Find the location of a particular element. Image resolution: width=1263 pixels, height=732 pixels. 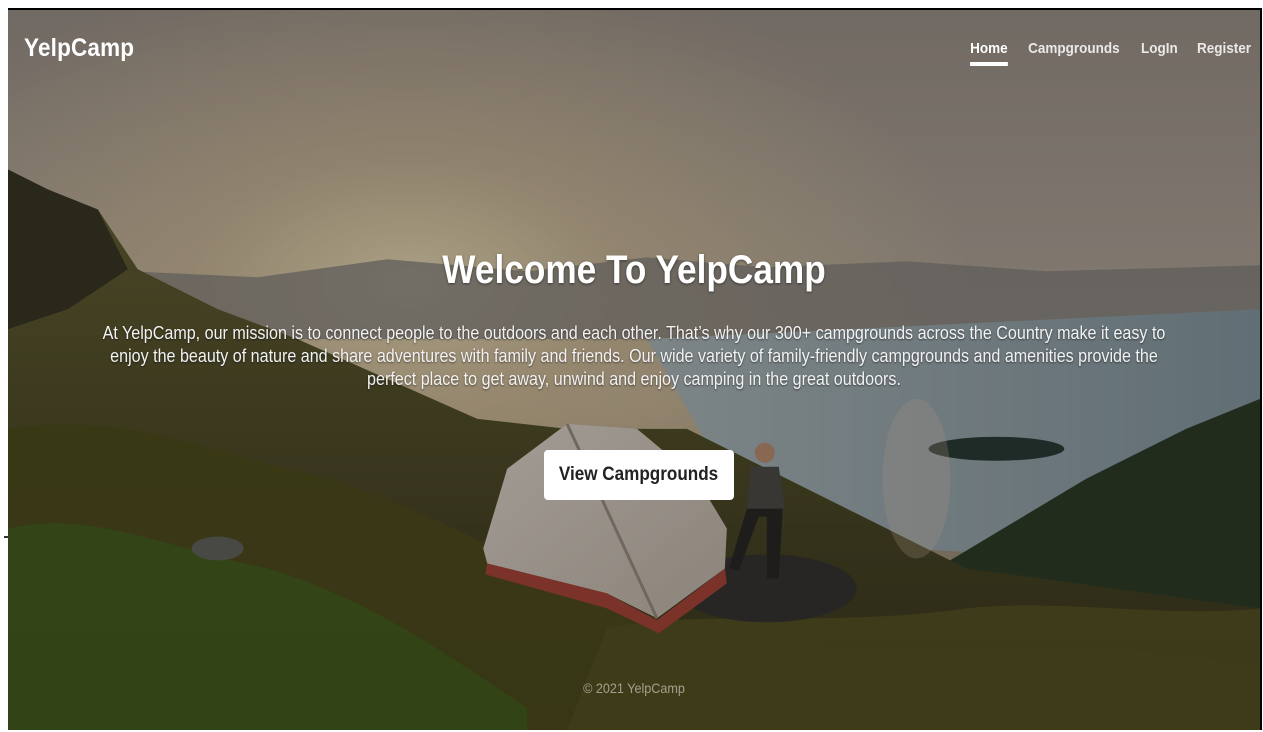

nav-links: Home Campgrounds LogIn Register is located at coordinates (1111, 53).